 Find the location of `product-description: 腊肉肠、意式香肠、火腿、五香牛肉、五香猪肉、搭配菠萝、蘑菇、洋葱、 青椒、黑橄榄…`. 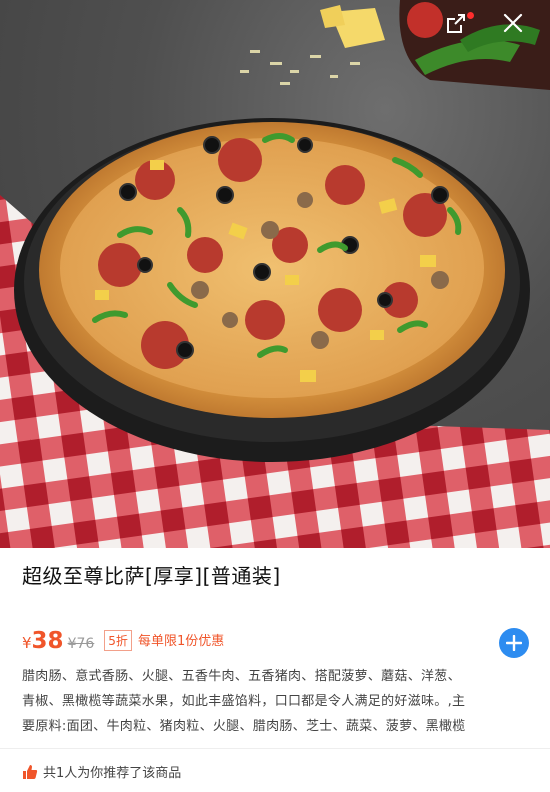

product-description: 腊肉肠、意式香肠、火腿、五香牛肉、五香猪肉、搭配菠萝、蘑菇、洋葱、 青椒、黑橄榄… is located at coordinates (244, 701).